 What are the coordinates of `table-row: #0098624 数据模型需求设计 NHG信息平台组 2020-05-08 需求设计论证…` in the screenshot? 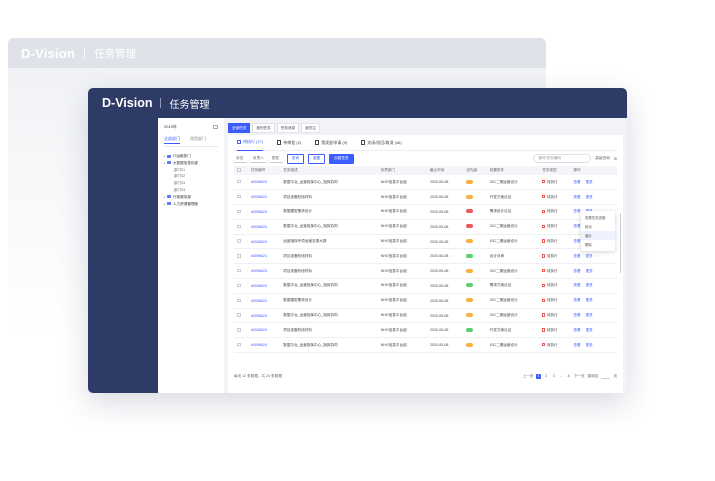 It's located at (425, 212).